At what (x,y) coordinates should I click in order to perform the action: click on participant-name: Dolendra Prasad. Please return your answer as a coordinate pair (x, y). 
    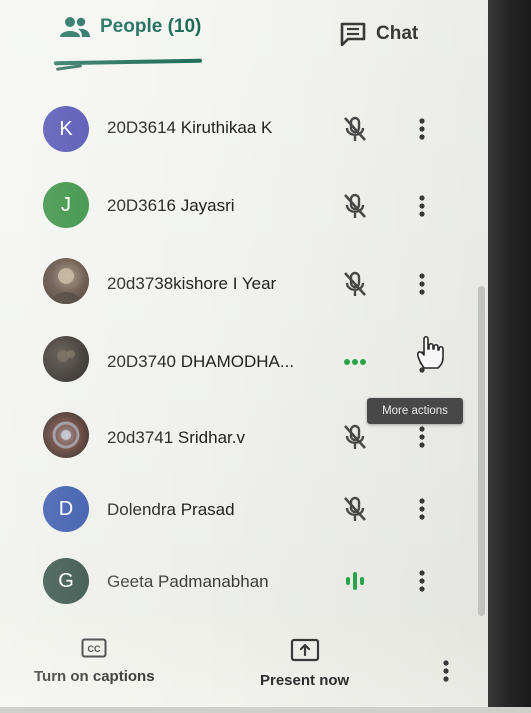
    Looking at the image, I should click on (171, 509).